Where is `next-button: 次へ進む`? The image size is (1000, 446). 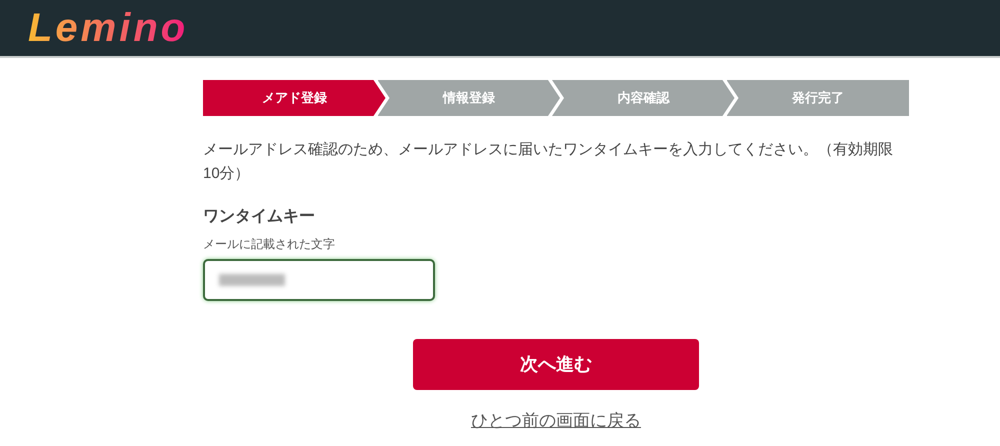 next-button: 次へ進む is located at coordinates (556, 364).